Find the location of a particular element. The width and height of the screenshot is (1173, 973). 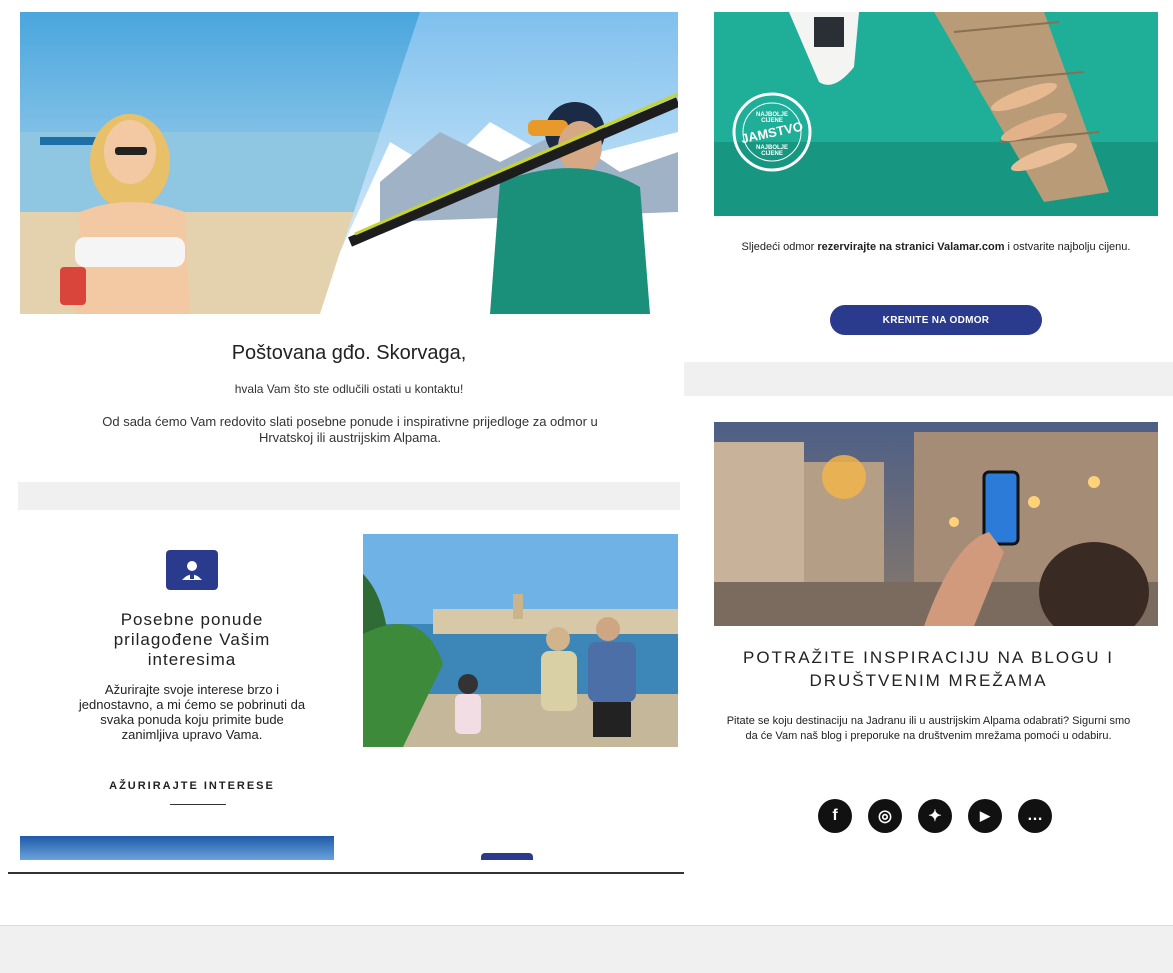

twitter-glyph: ✦ is located at coordinates (935, 816).